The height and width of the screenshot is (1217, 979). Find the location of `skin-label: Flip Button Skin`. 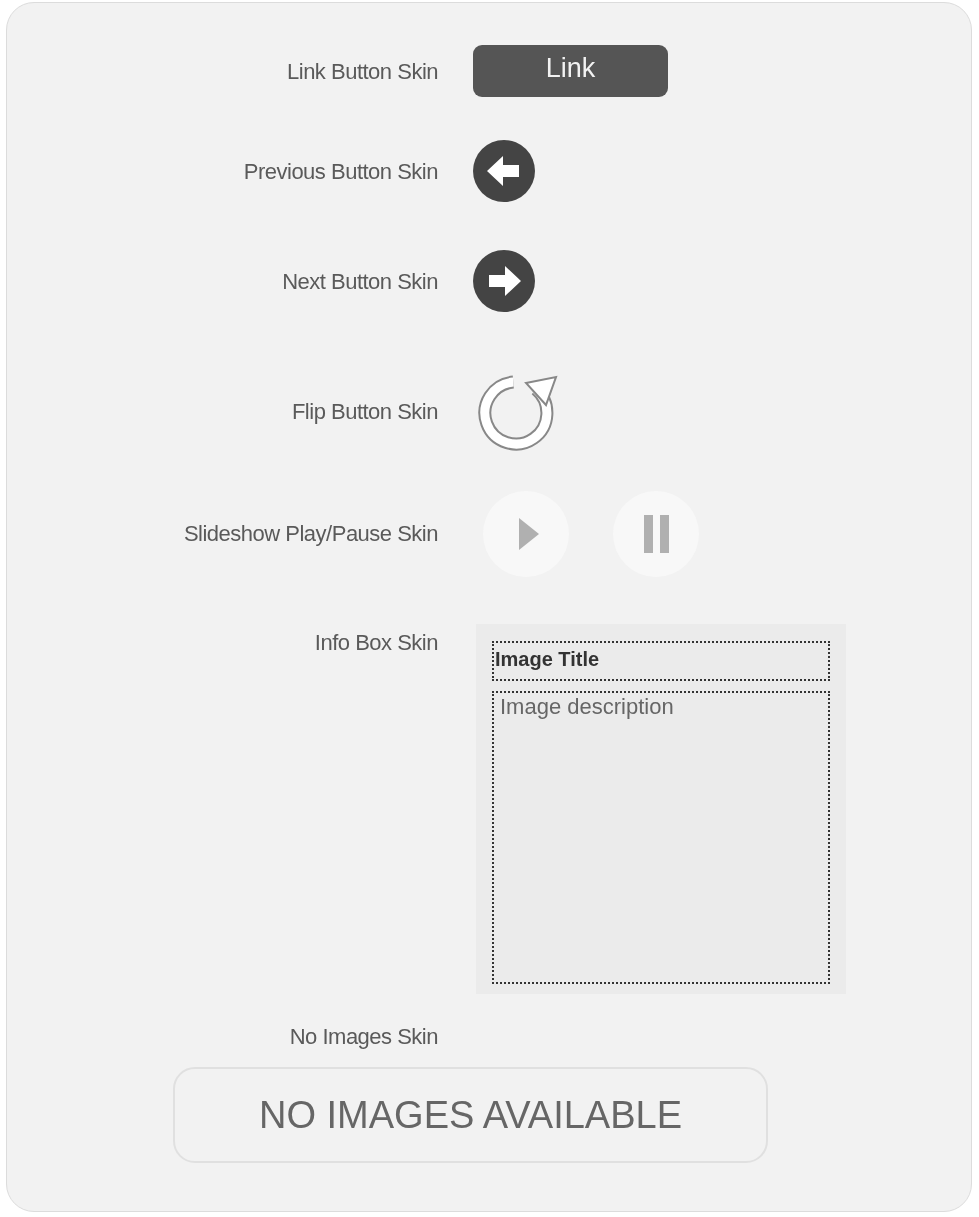

skin-label: Flip Button Skin is located at coordinates (364, 411).